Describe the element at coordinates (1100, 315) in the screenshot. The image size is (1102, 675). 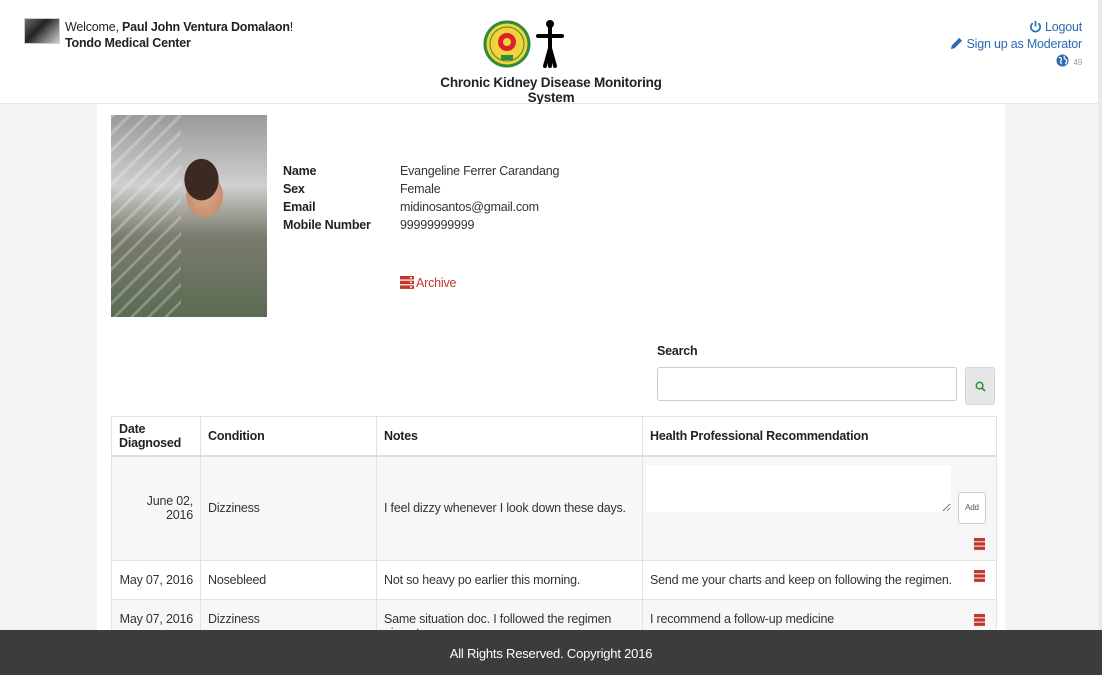
I see `page-scrollbar` at that location.